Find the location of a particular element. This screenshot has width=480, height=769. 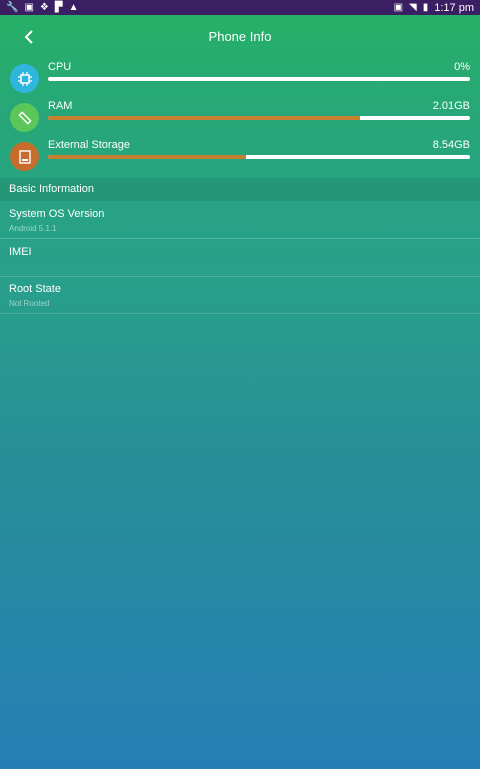

cpu-chip-icon is located at coordinates (24, 78).